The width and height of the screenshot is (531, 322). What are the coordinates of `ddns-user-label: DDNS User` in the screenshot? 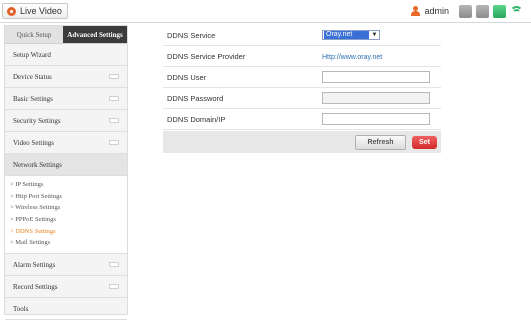 It's located at (187, 77).